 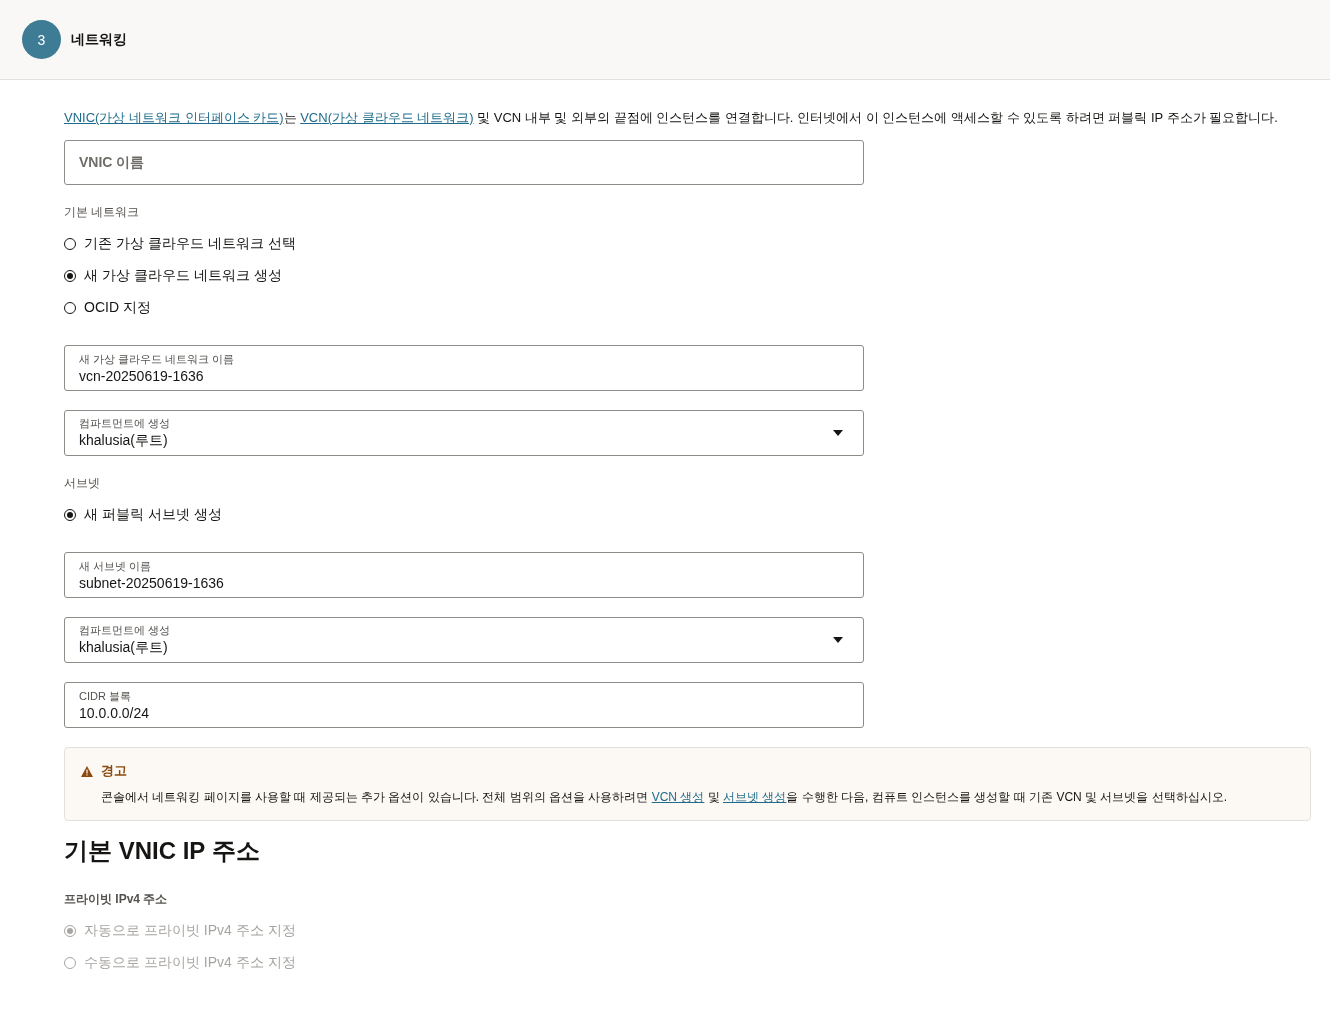 I want to click on radio-label: 새 가상 클라우드 네트워크 생성, so click(x=183, y=276).